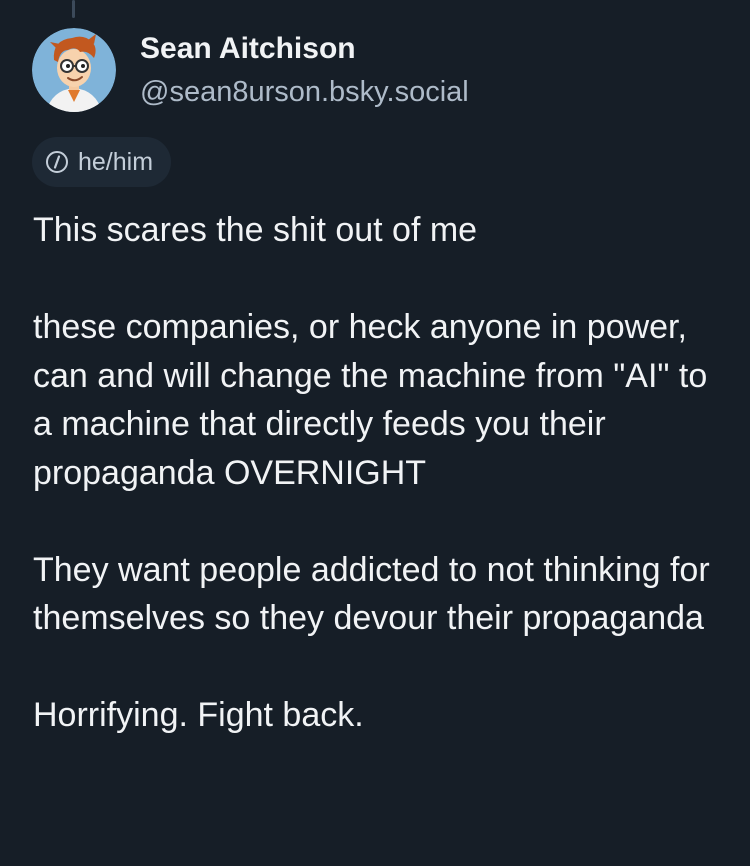  What do you see at coordinates (255, 230) in the screenshot?
I see `post-paragraph: This scares the shit out of me` at bounding box center [255, 230].